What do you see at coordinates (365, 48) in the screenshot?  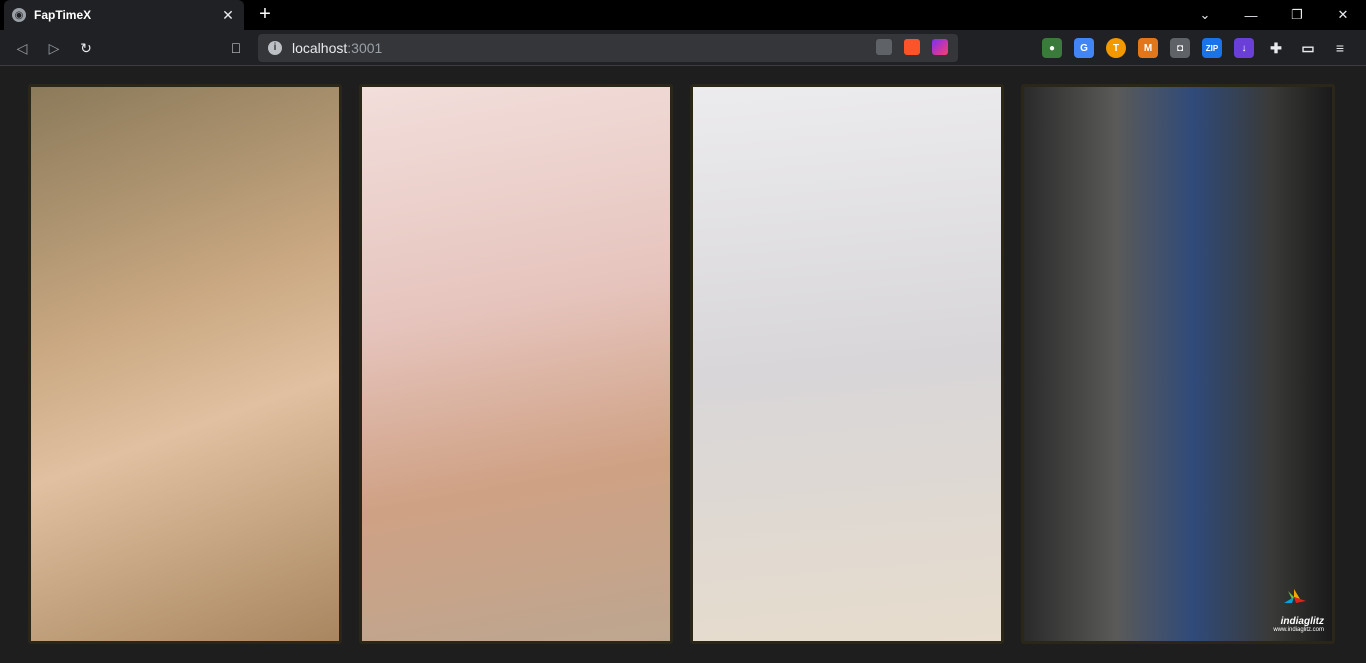 I see `url-port: :3001` at bounding box center [365, 48].